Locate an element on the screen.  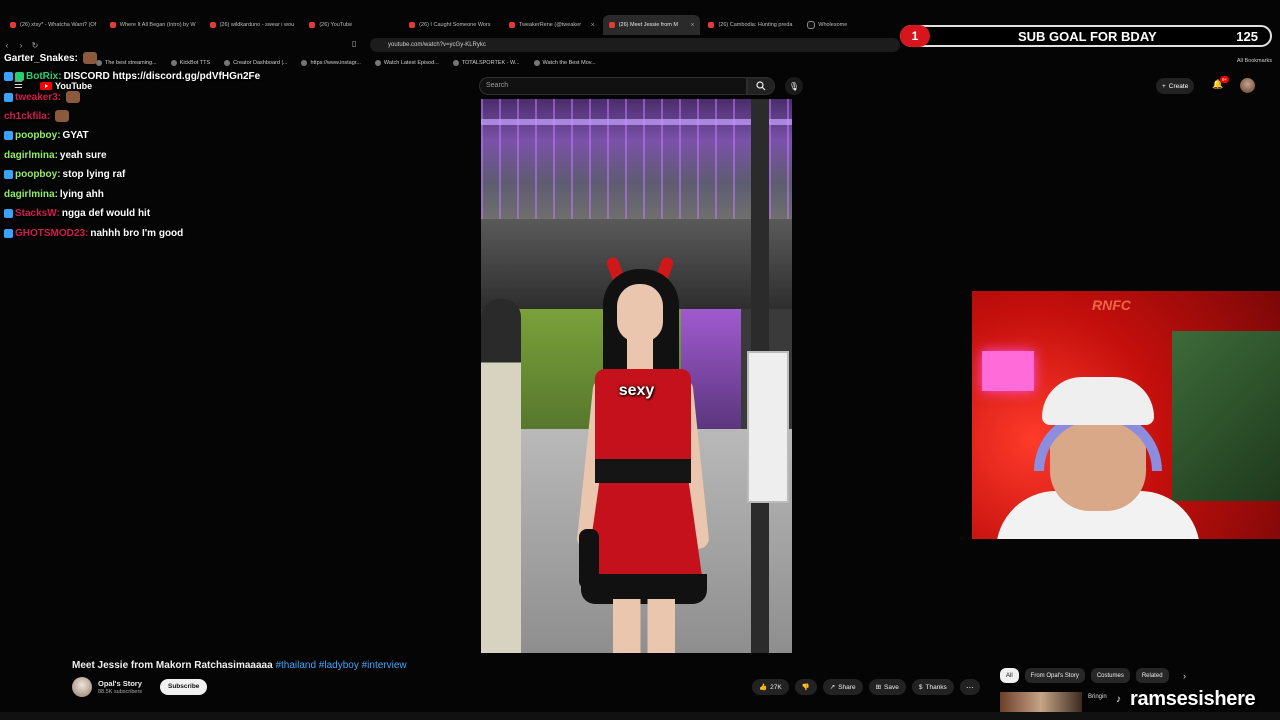
browser-tab: Where It All Began (Intro) by W is located at coordinates (153, 25).